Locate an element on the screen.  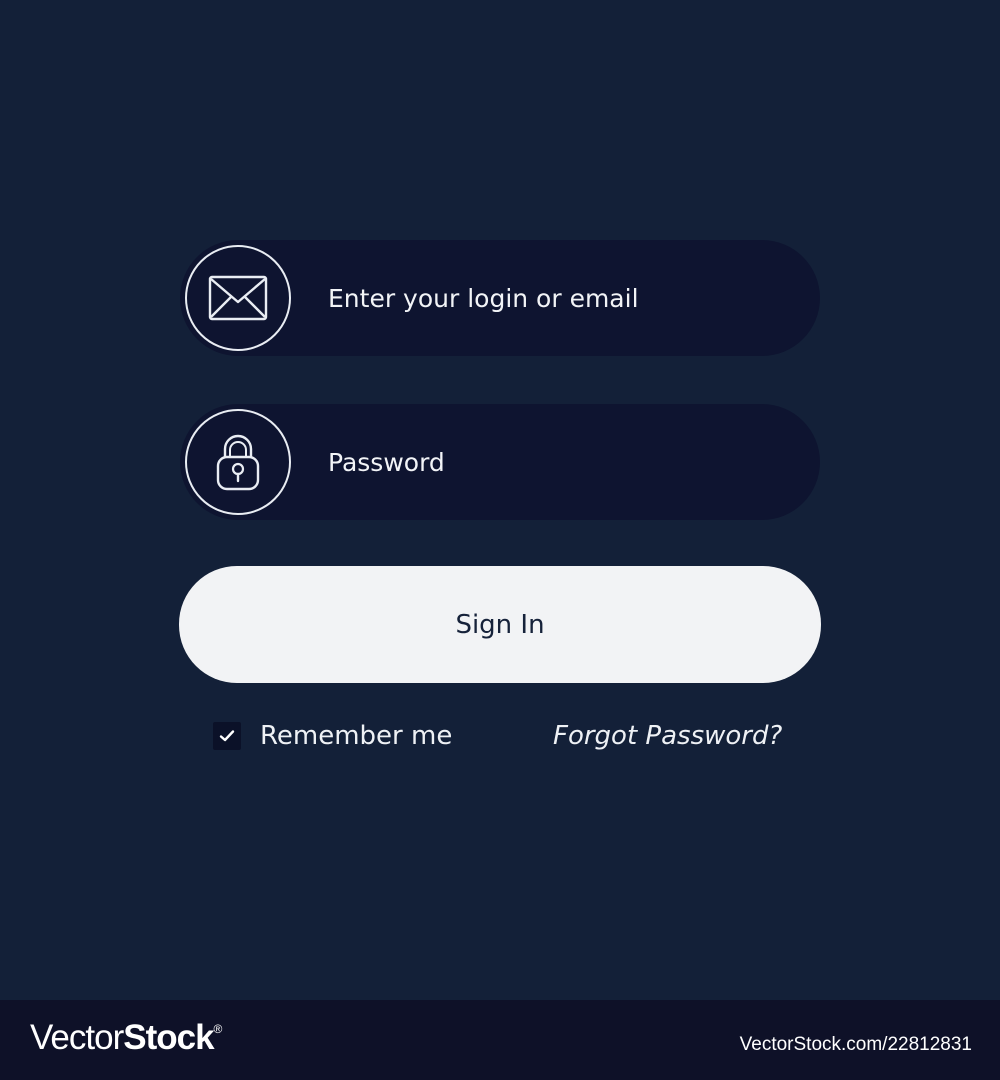
envelope-icon-graphic is located at coordinates (238, 298).